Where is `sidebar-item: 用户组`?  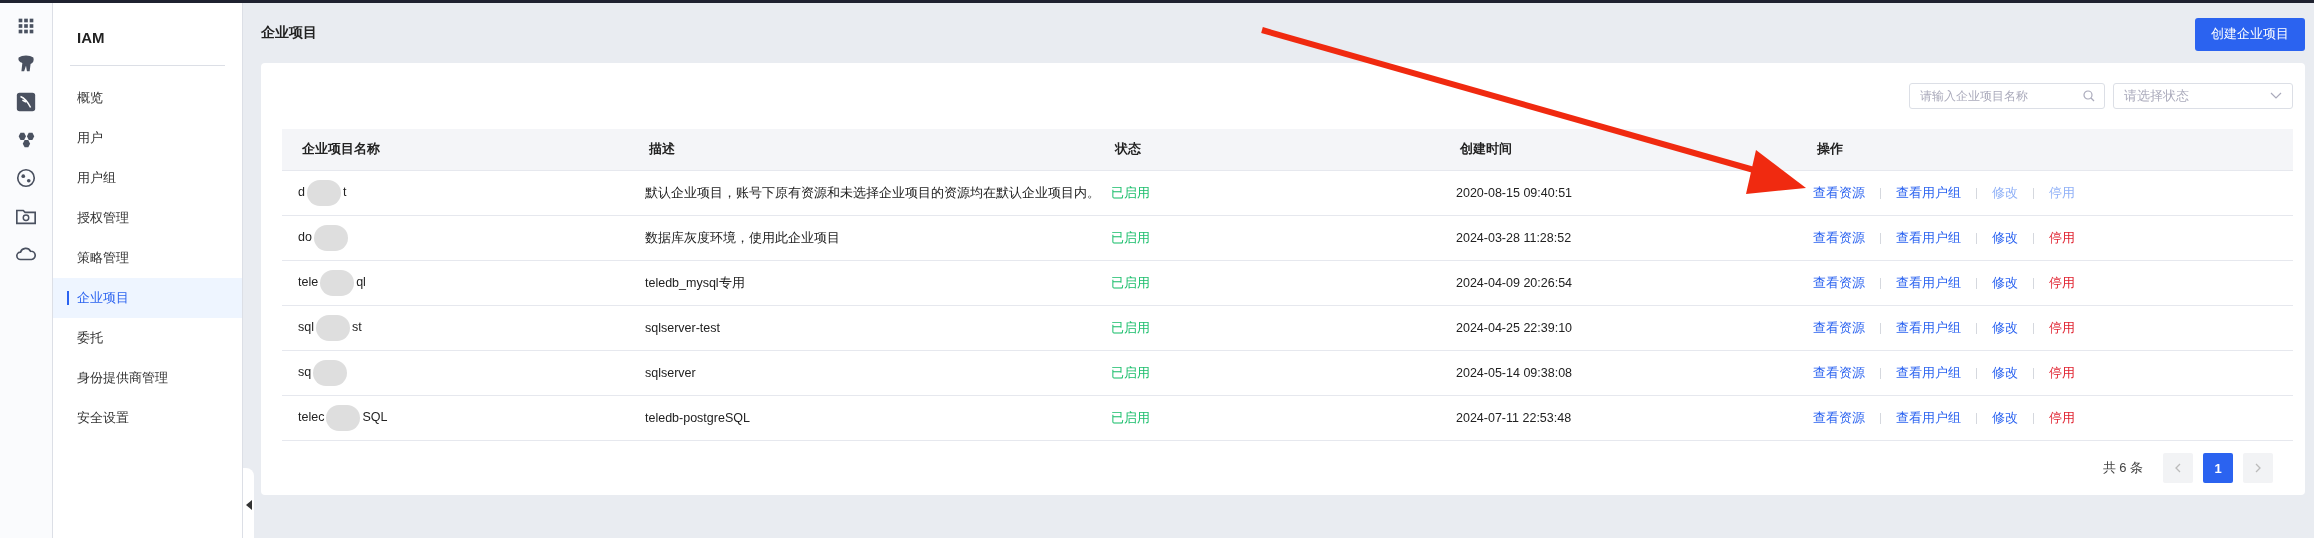
sidebar-item: 用户组 is located at coordinates (147, 178).